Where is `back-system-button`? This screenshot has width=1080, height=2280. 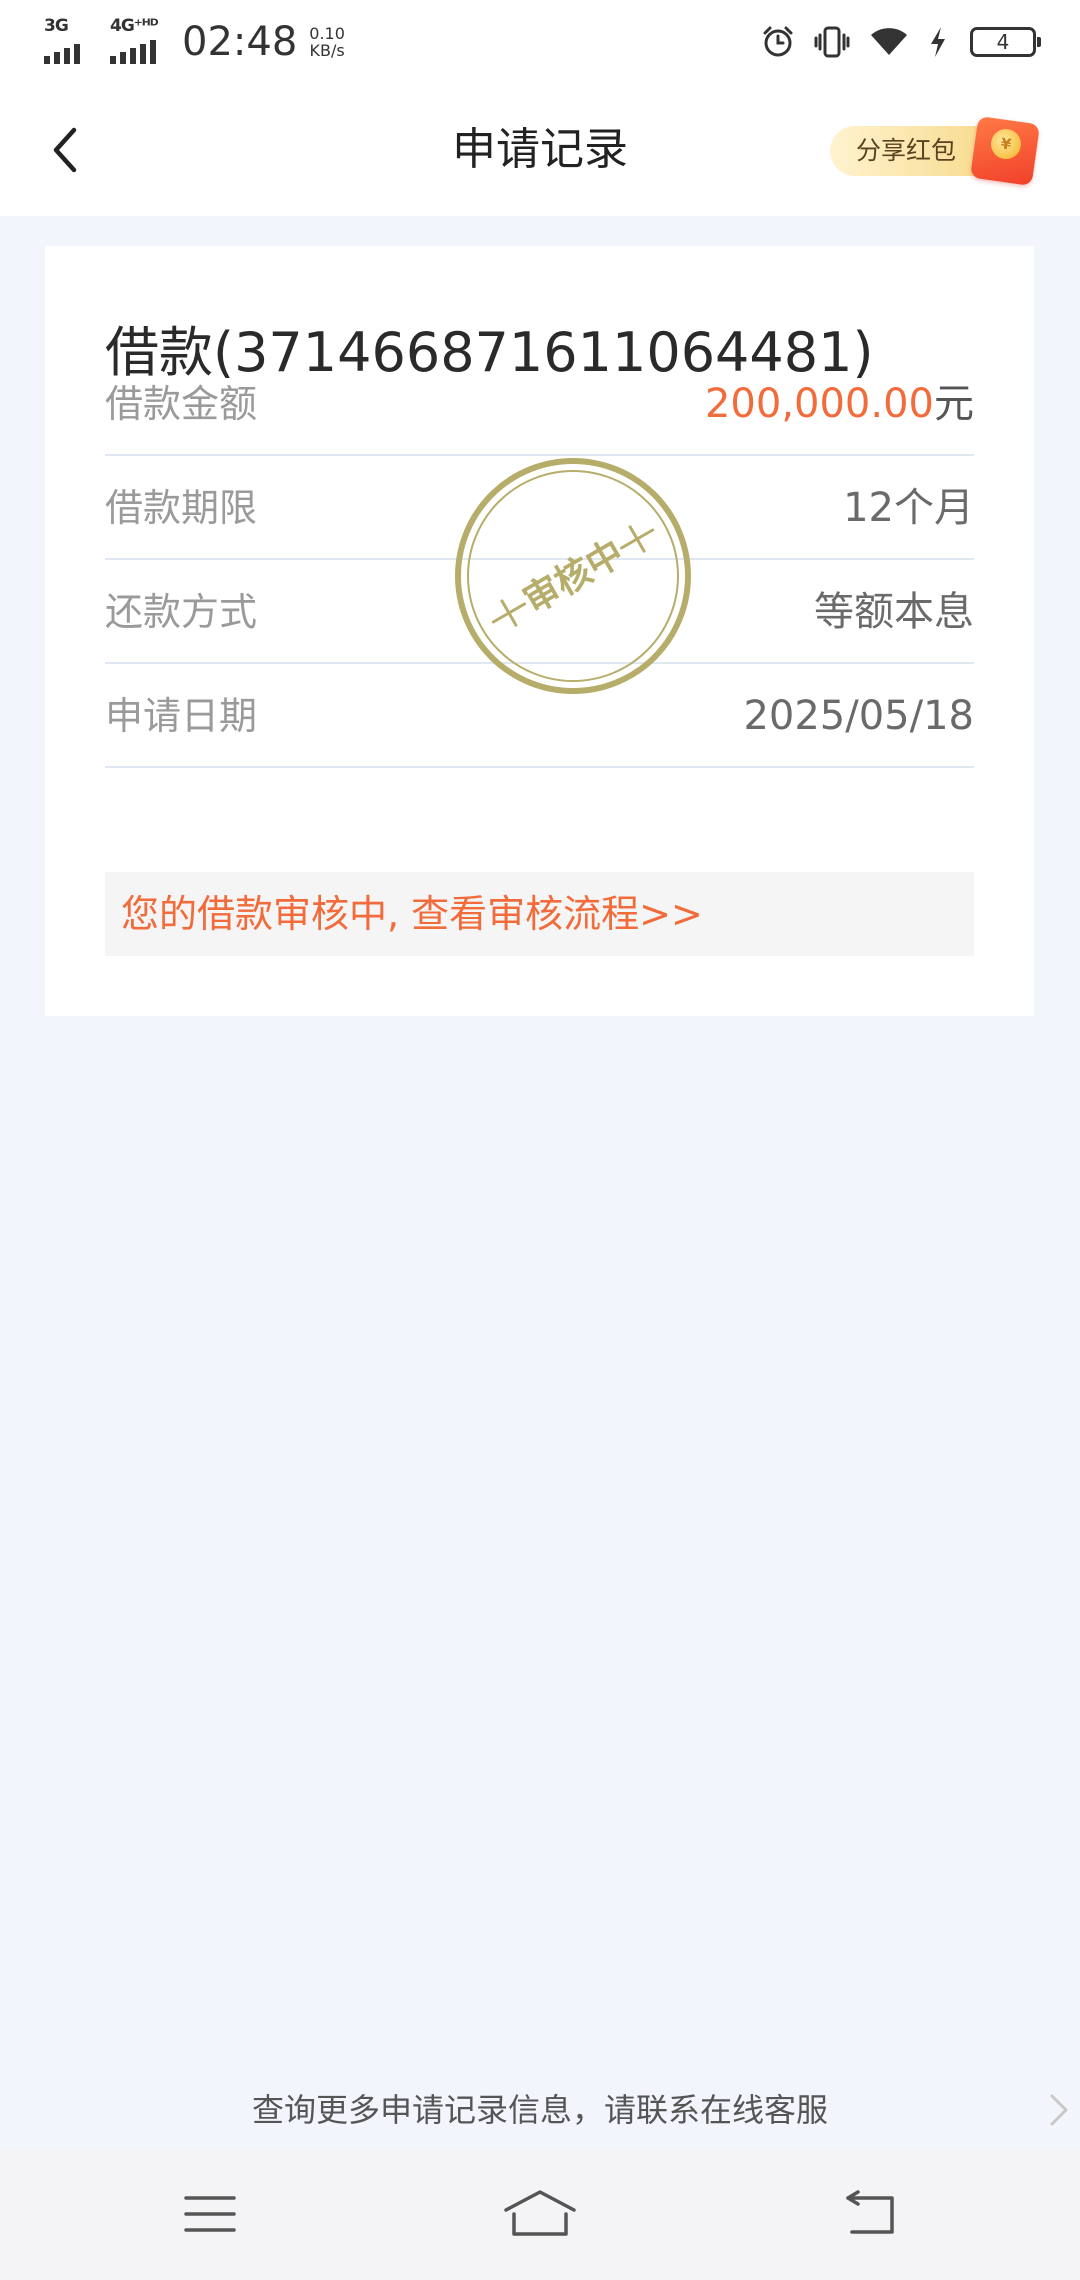 back-system-button is located at coordinates (870, 2214).